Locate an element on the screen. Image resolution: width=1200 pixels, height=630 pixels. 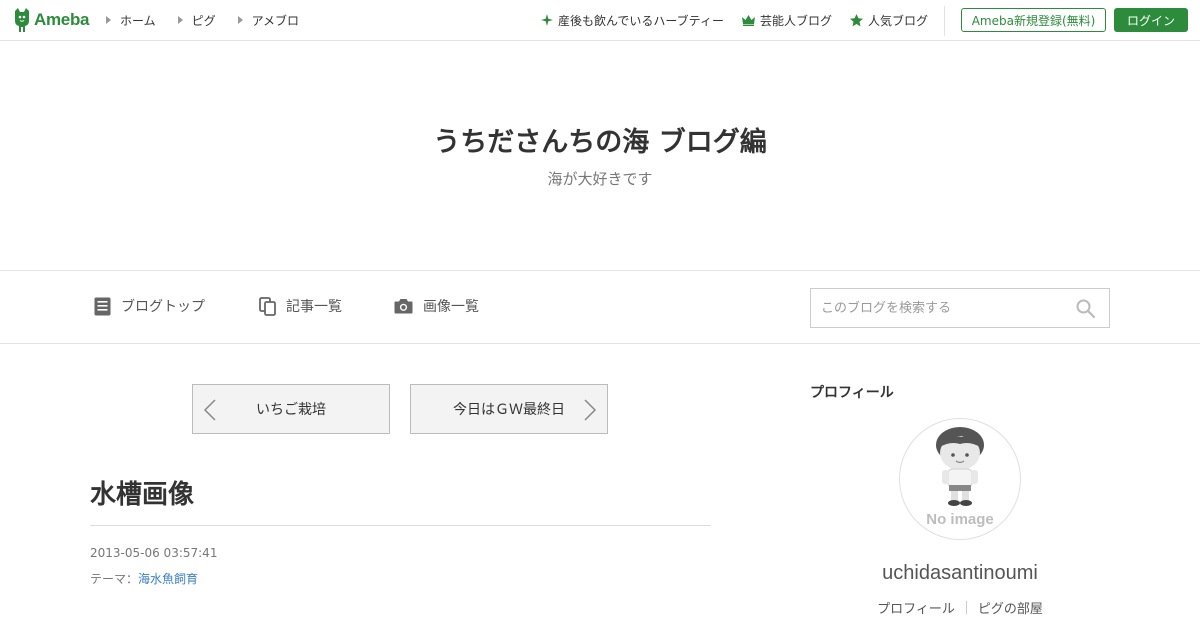
blog-search-input is located at coordinates (938, 308).